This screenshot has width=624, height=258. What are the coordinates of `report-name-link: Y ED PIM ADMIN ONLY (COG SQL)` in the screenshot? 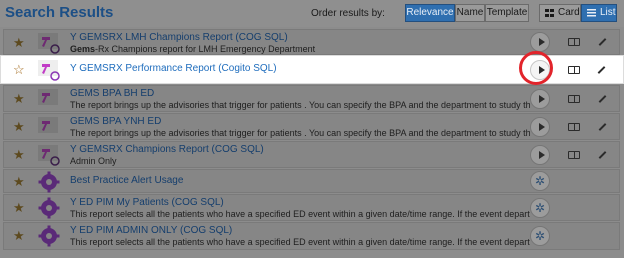 It's located at (151, 230).